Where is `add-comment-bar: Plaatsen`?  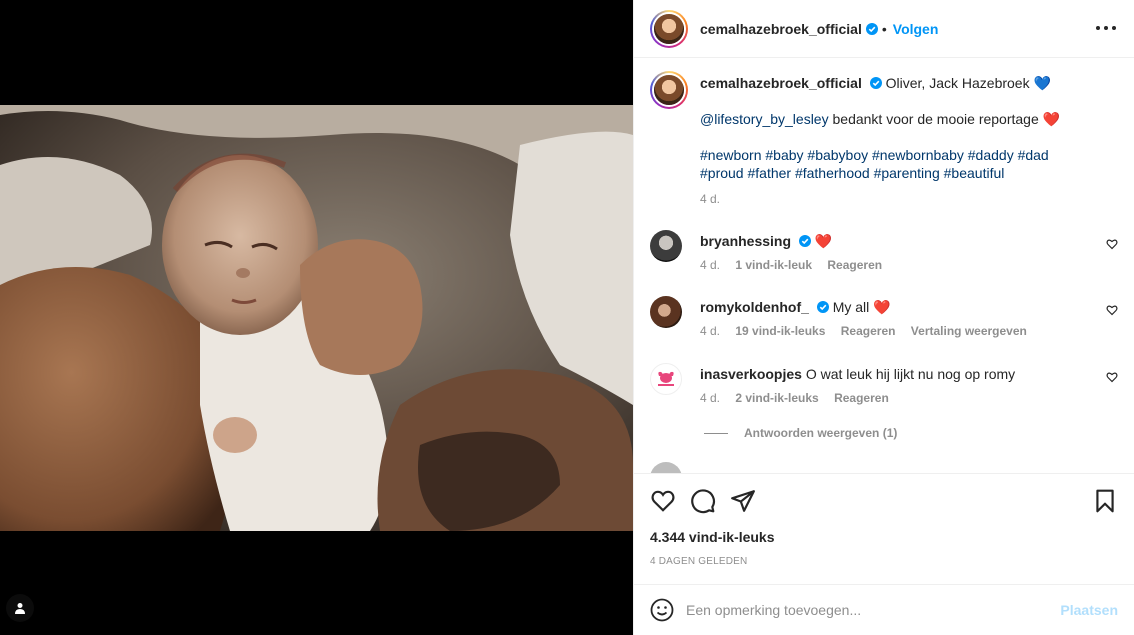 add-comment-bar: Plaatsen is located at coordinates (884, 609).